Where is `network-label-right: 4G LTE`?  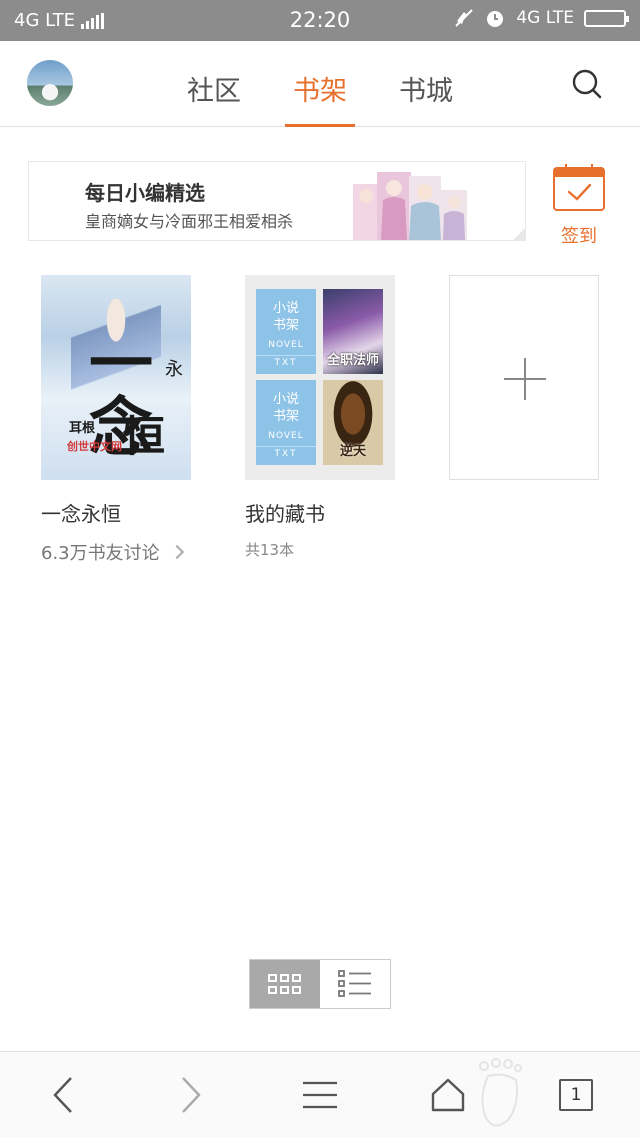 network-label-right: 4G LTE is located at coordinates (545, 18).